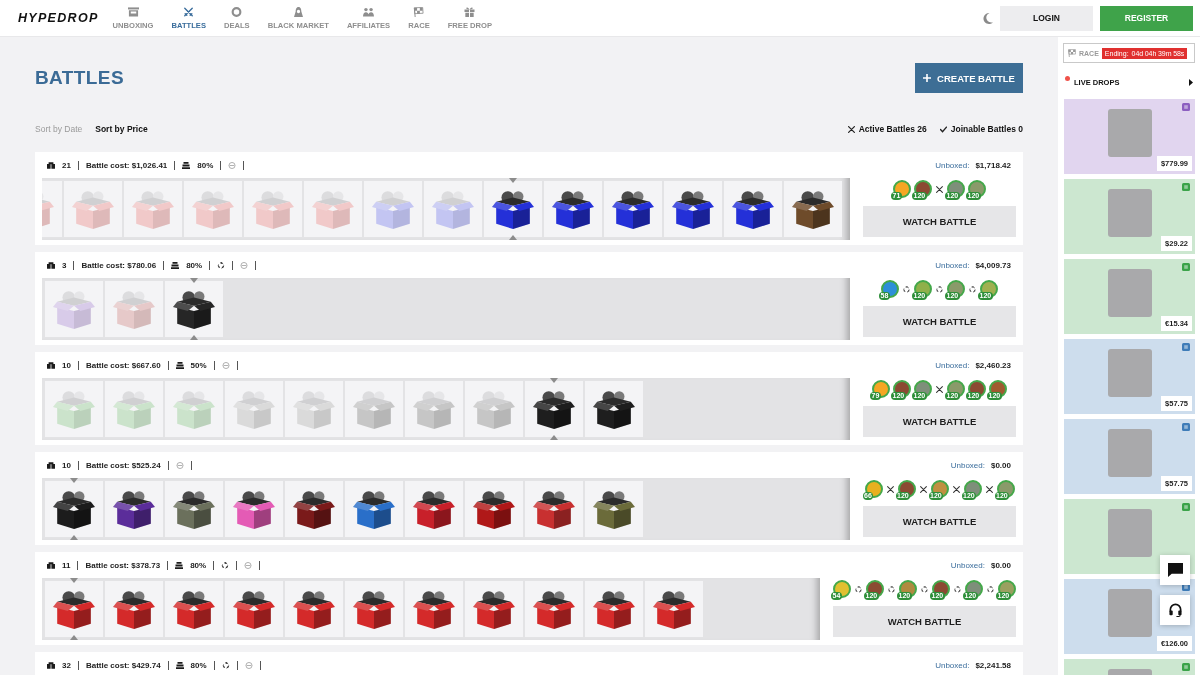 The width and height of the screenshot is (1200, 675). Describe the element at coordinates (126, 165) in the screenshot. I see `battle-cost: Battle cost: $1,026.41` at that location.